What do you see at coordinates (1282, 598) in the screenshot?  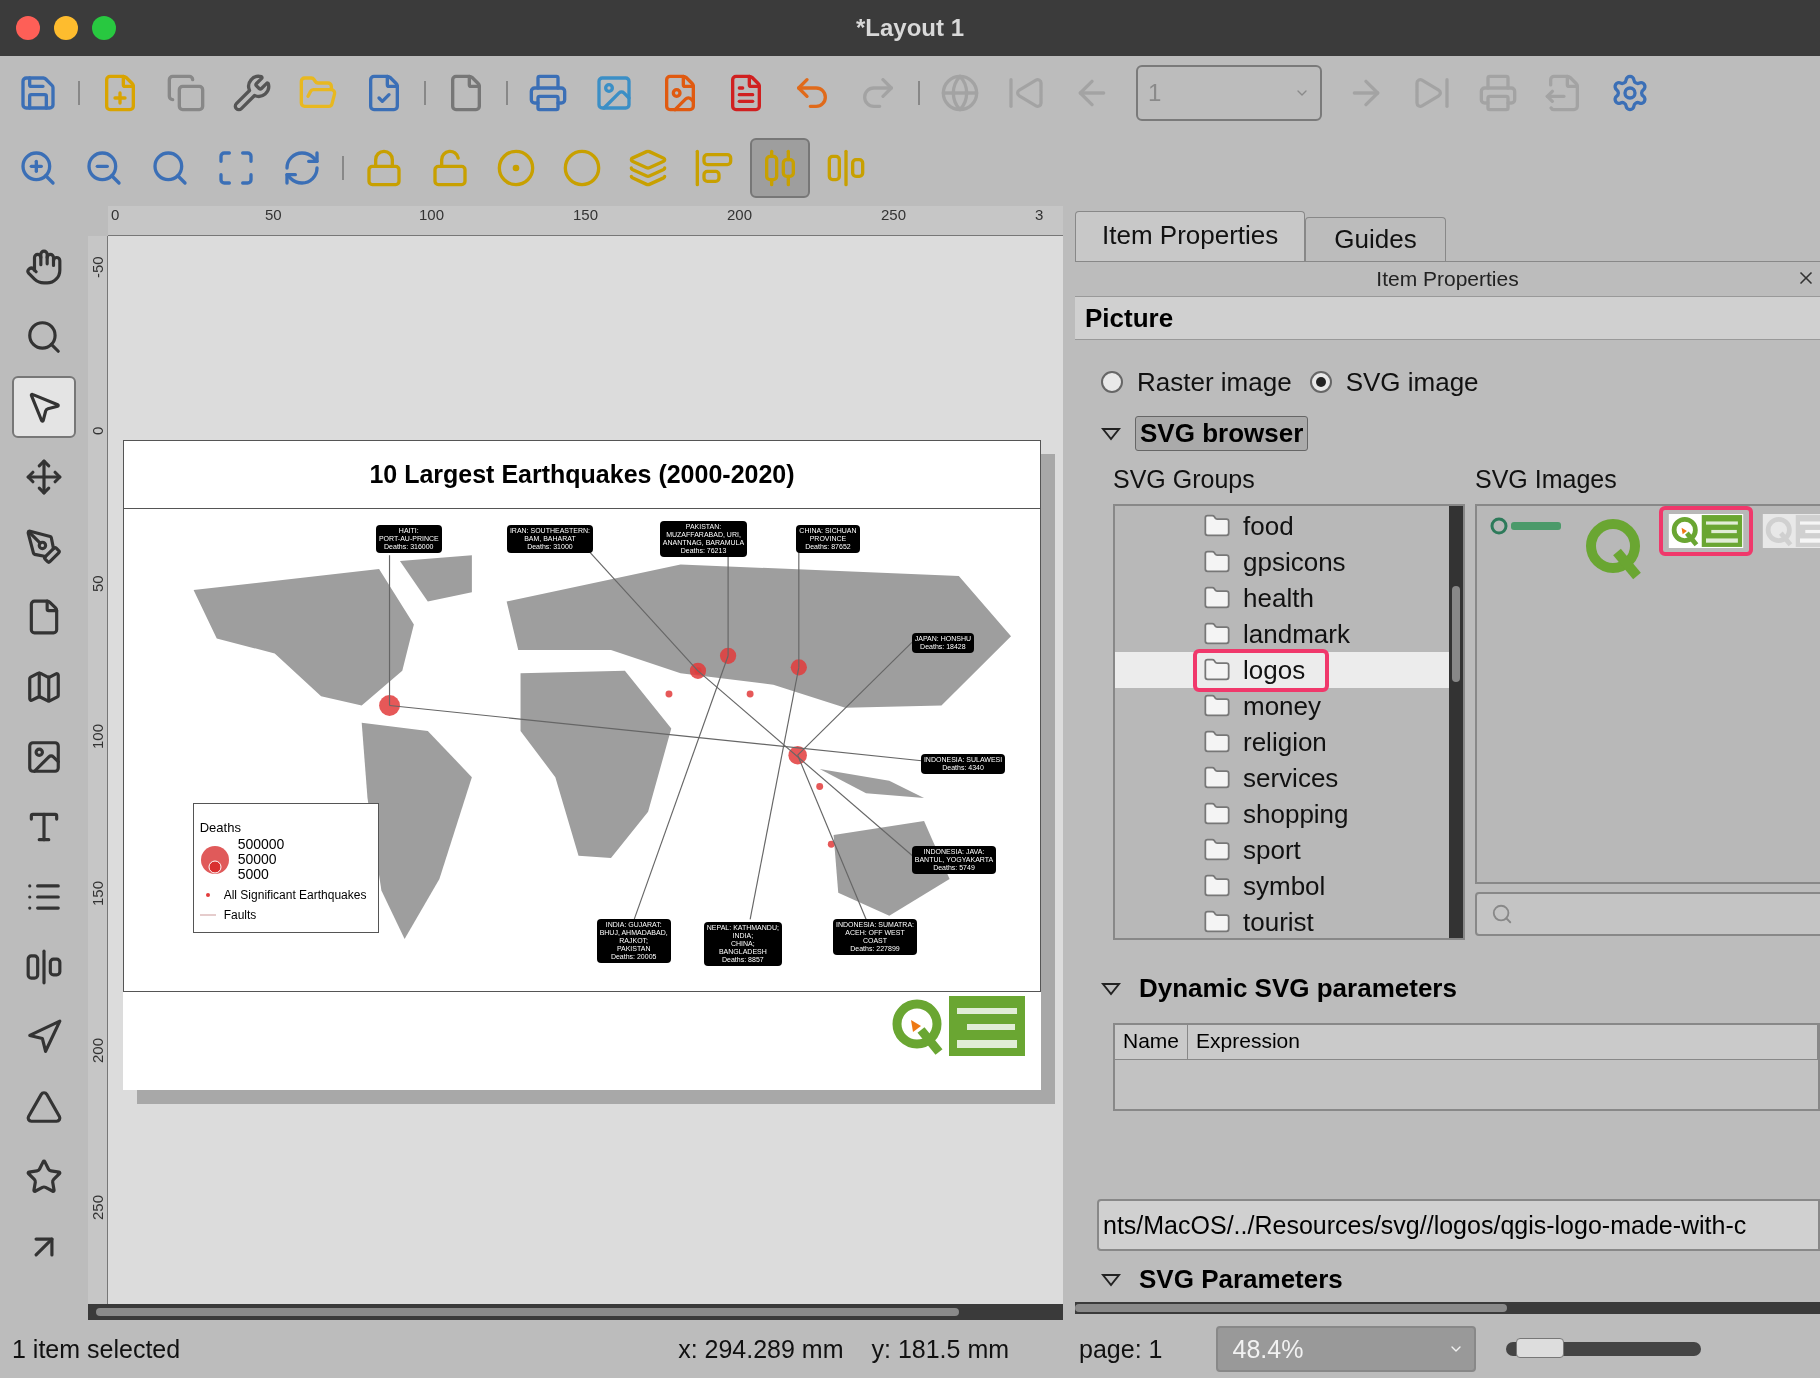 I see `group-row: health` at bounding box center [1282, 598].